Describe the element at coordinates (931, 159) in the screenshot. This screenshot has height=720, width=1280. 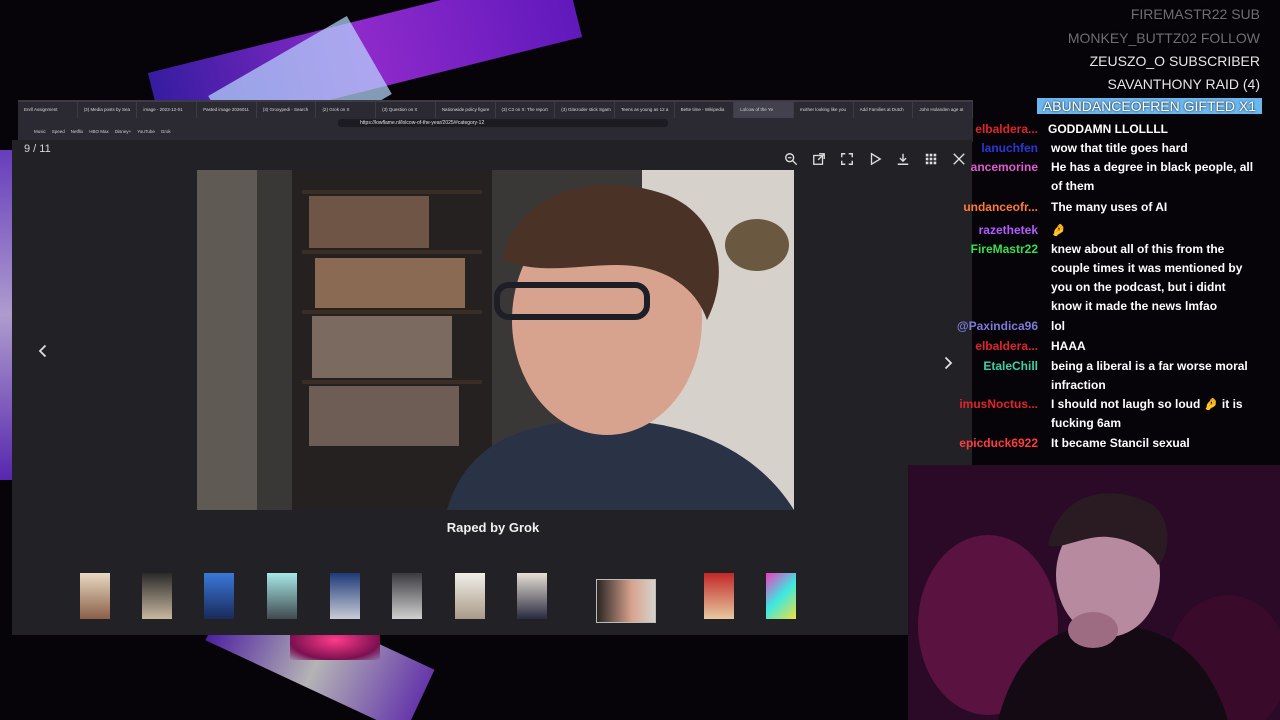
I see `grid-icon` at that location.